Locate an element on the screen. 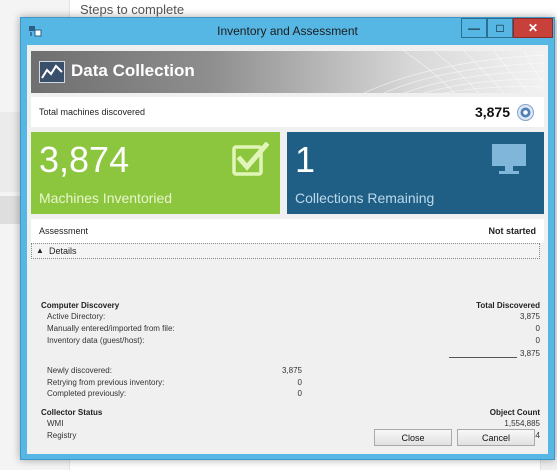 The width and height of the screenshot is (557, 470). discovery-source-label: Manually entered/imported from file: is located at coordinates (111, 328).